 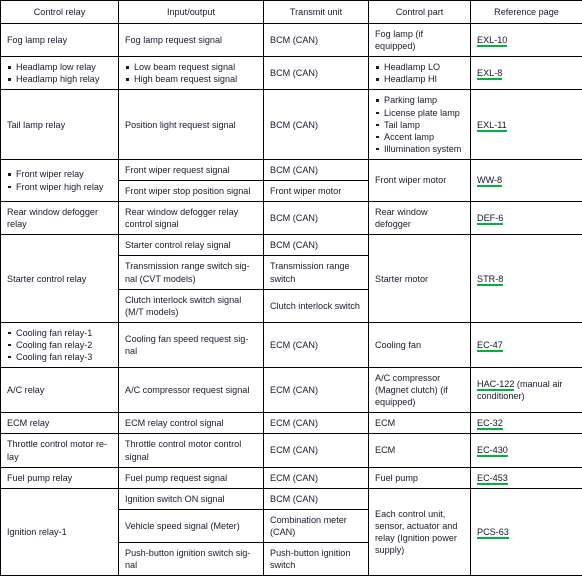 I want to click on reference-link: EC-32, so click(x=490, y=424).